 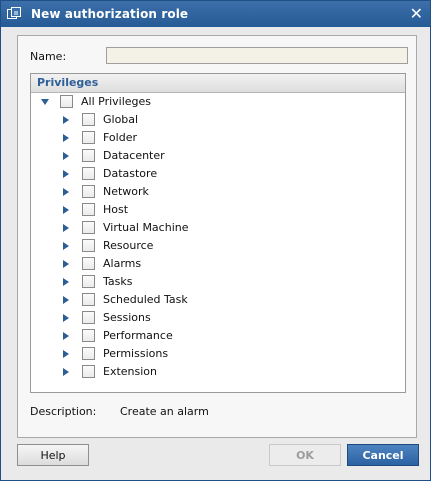 What do you see at coordinates (218, 120) in the screenshot?
I see `tree-node: Global` at bounding box center [218, 120].